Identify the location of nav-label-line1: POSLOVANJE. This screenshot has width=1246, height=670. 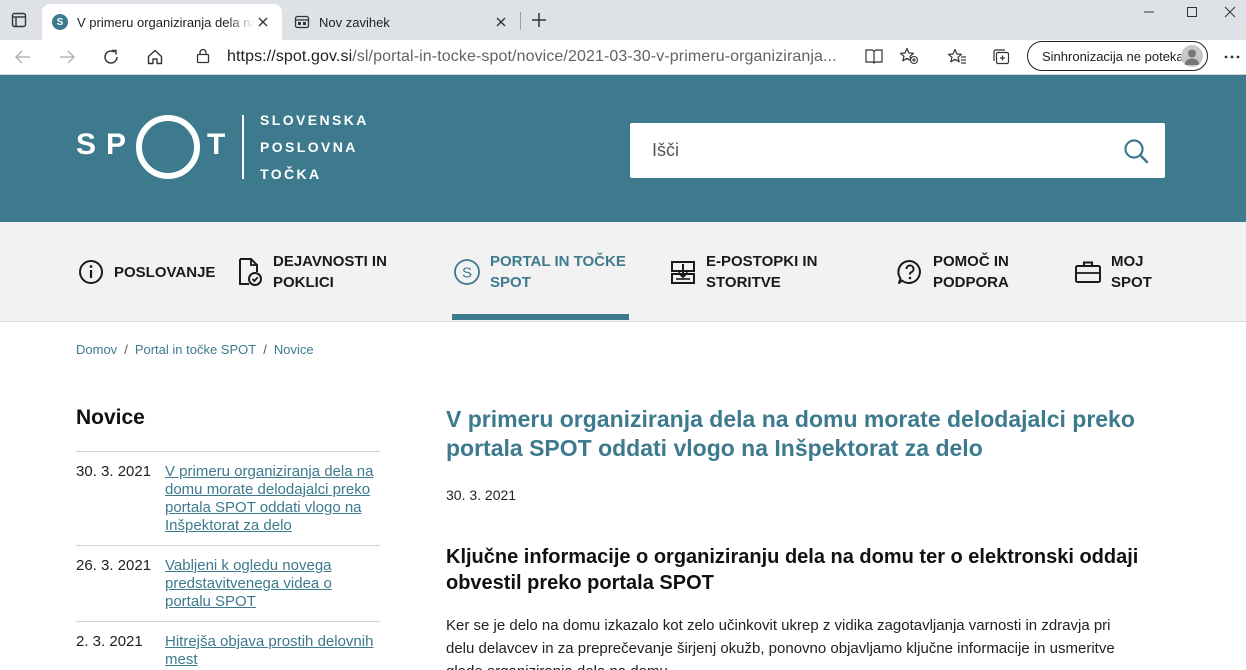
(165, 272).